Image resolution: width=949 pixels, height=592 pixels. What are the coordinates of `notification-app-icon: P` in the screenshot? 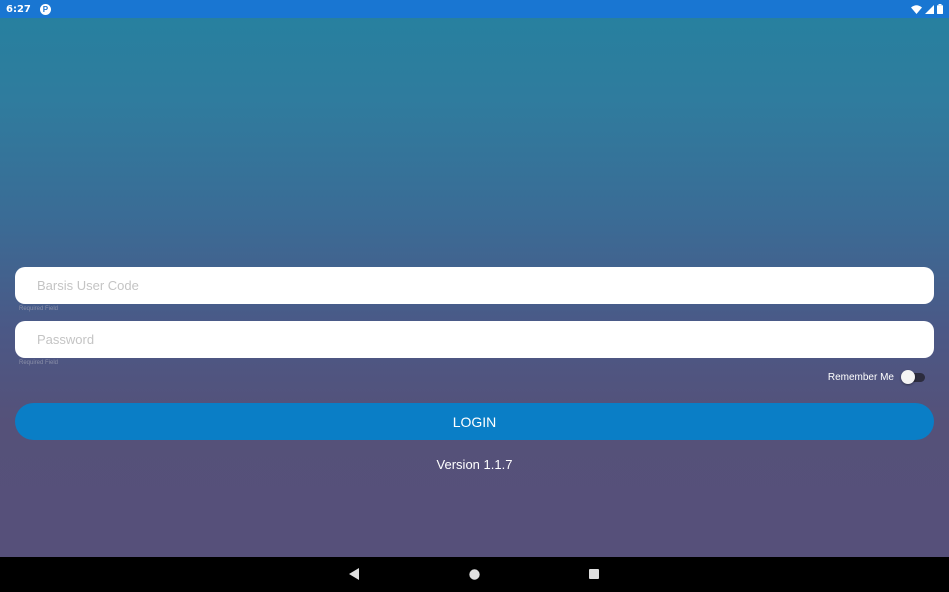 It's located at (45, 9).